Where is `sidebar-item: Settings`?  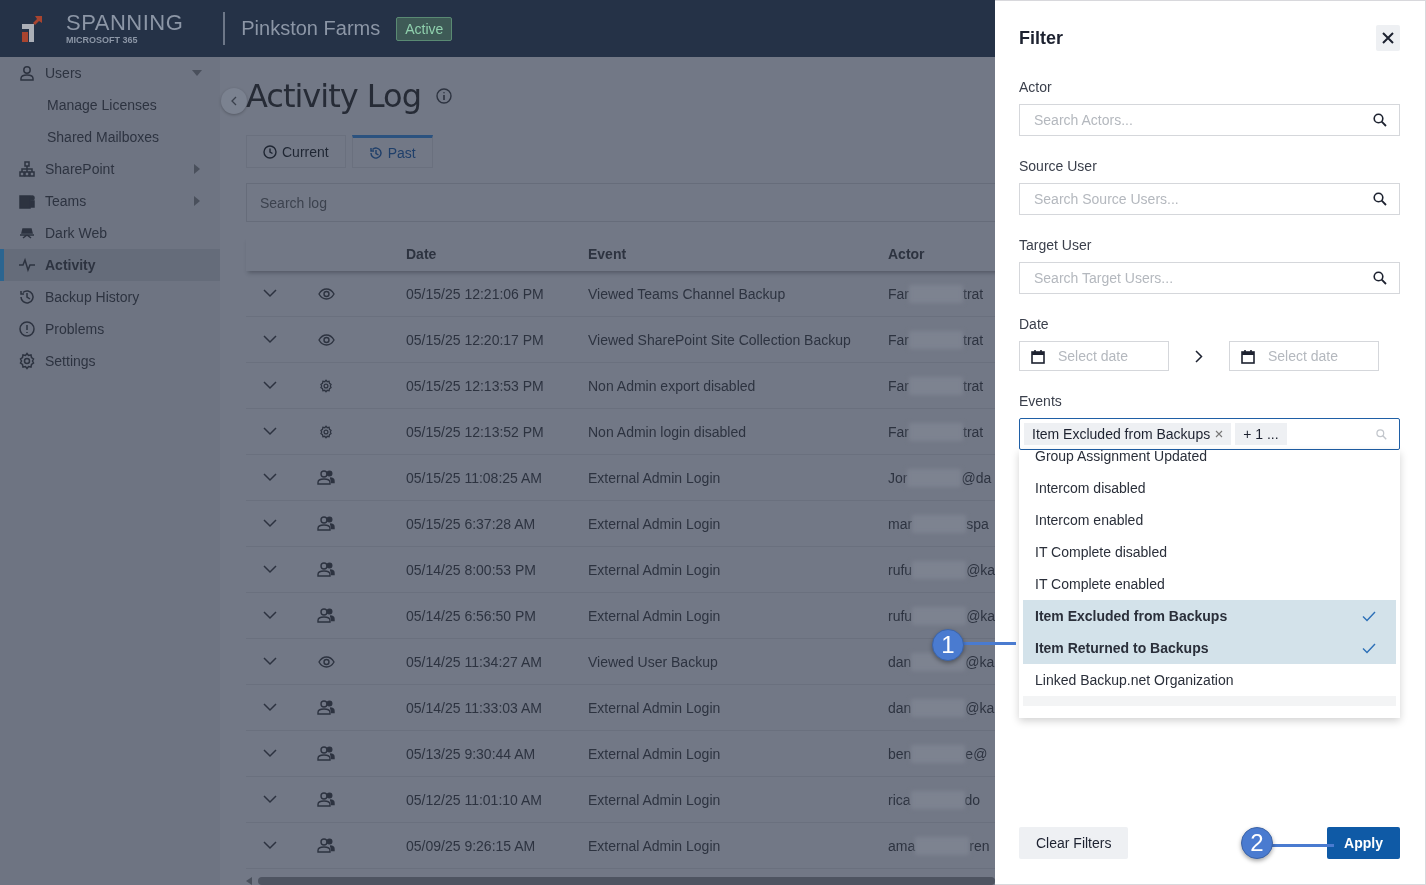 sidebar-item: Settings is located at coordinates (110, 361).